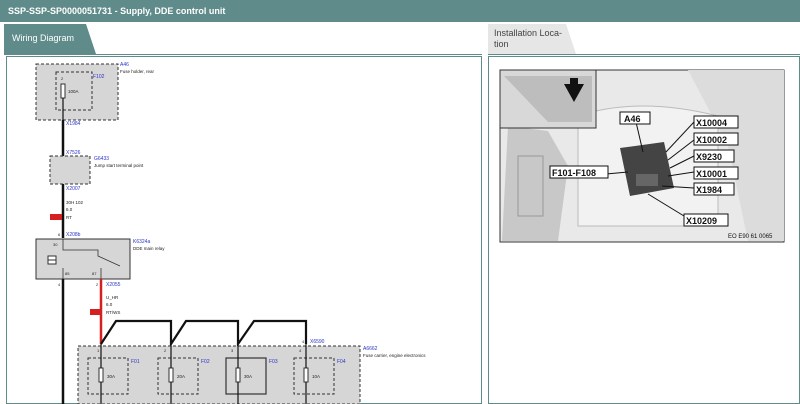  Describe the element at coordinates (181, 376) in the screenshot. I see `f02-amp: 20A` at that location.